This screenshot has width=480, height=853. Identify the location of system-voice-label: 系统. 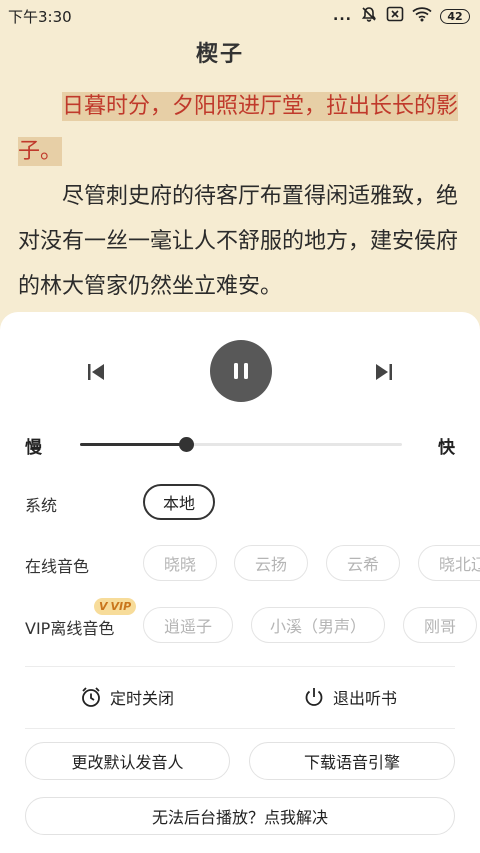
(41, 505).